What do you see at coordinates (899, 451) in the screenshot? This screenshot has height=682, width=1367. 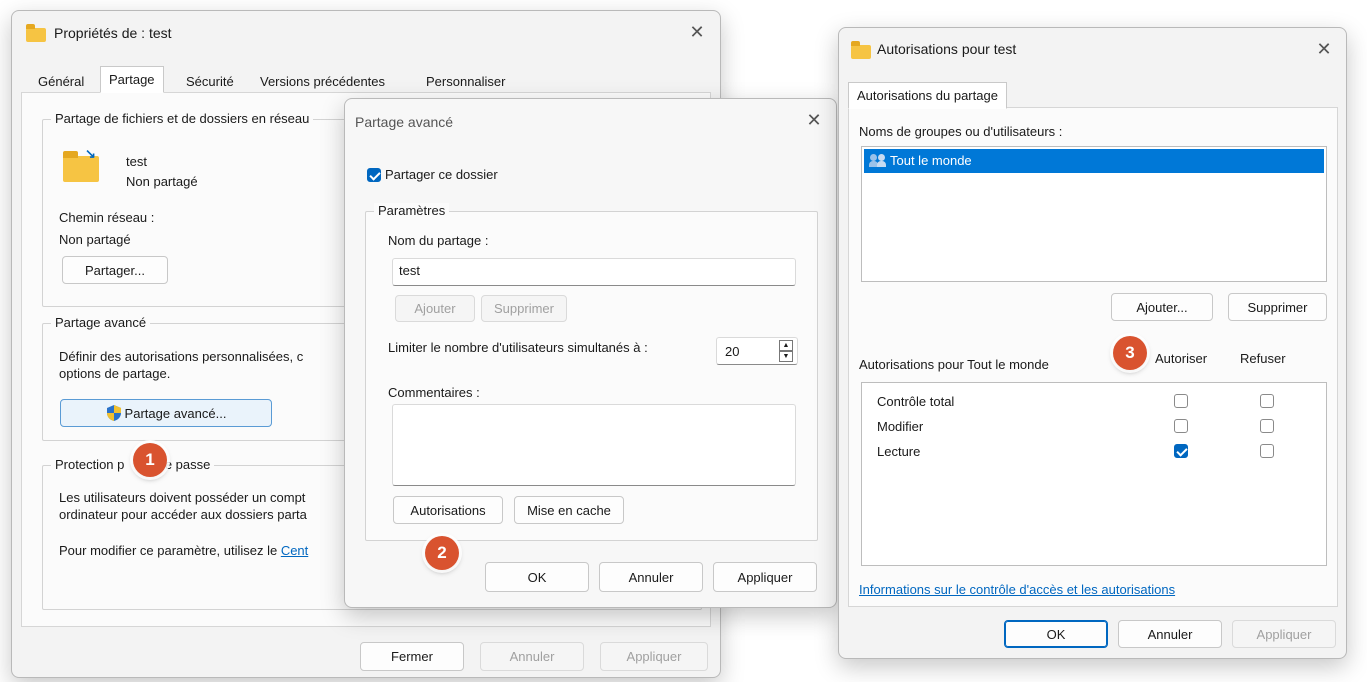 I see `table-row: Lecture` at bounding box center [899, 451].